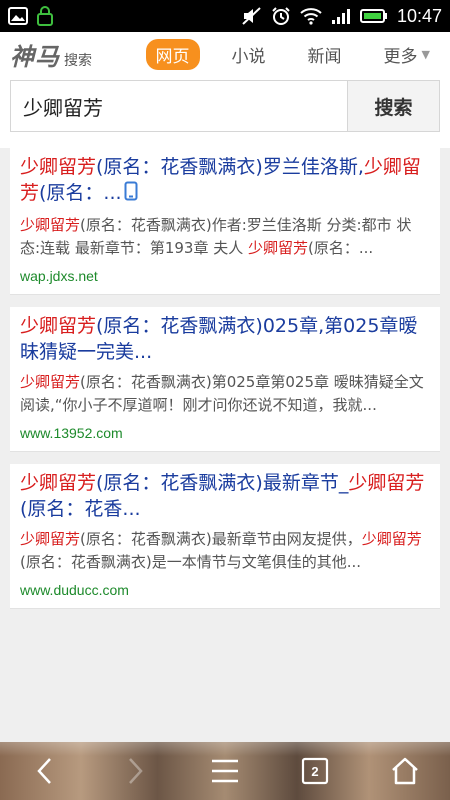 The image size is (450, 800). I want to click on browser-toolbar: 2, so click(225, 771).